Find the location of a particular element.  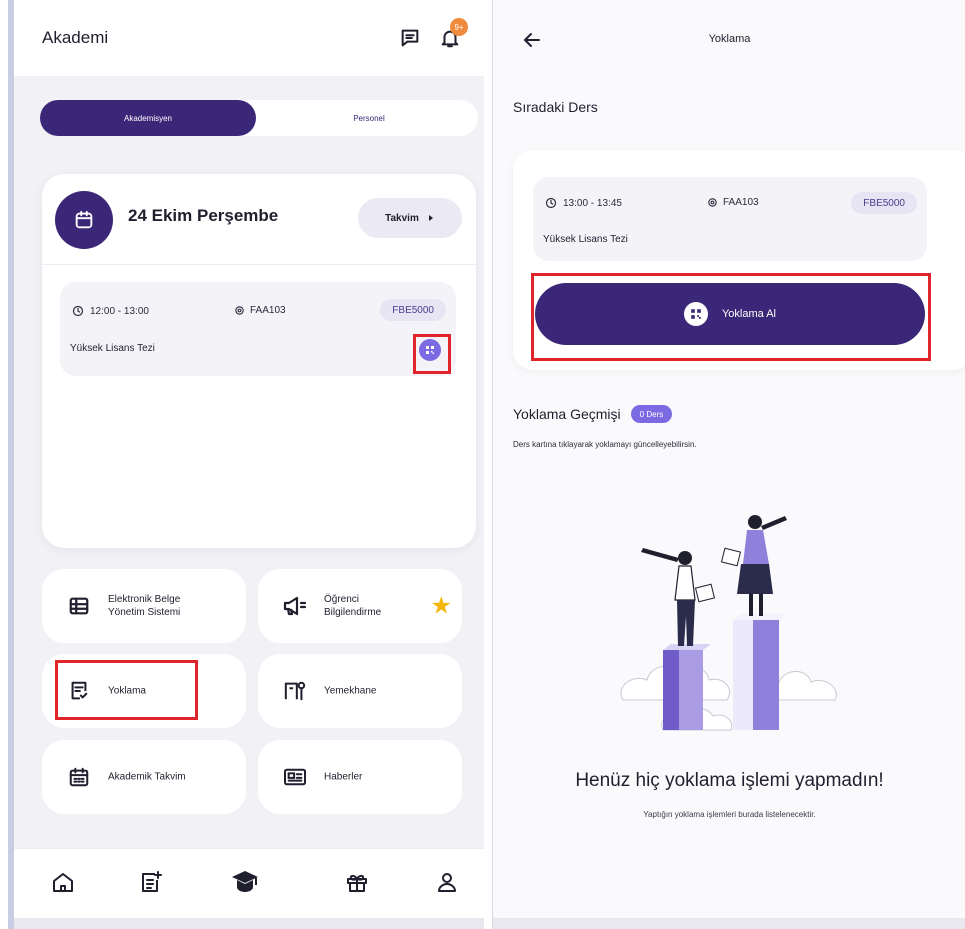

top-app-bar: Yoklama is located at coordinates (729, 40).